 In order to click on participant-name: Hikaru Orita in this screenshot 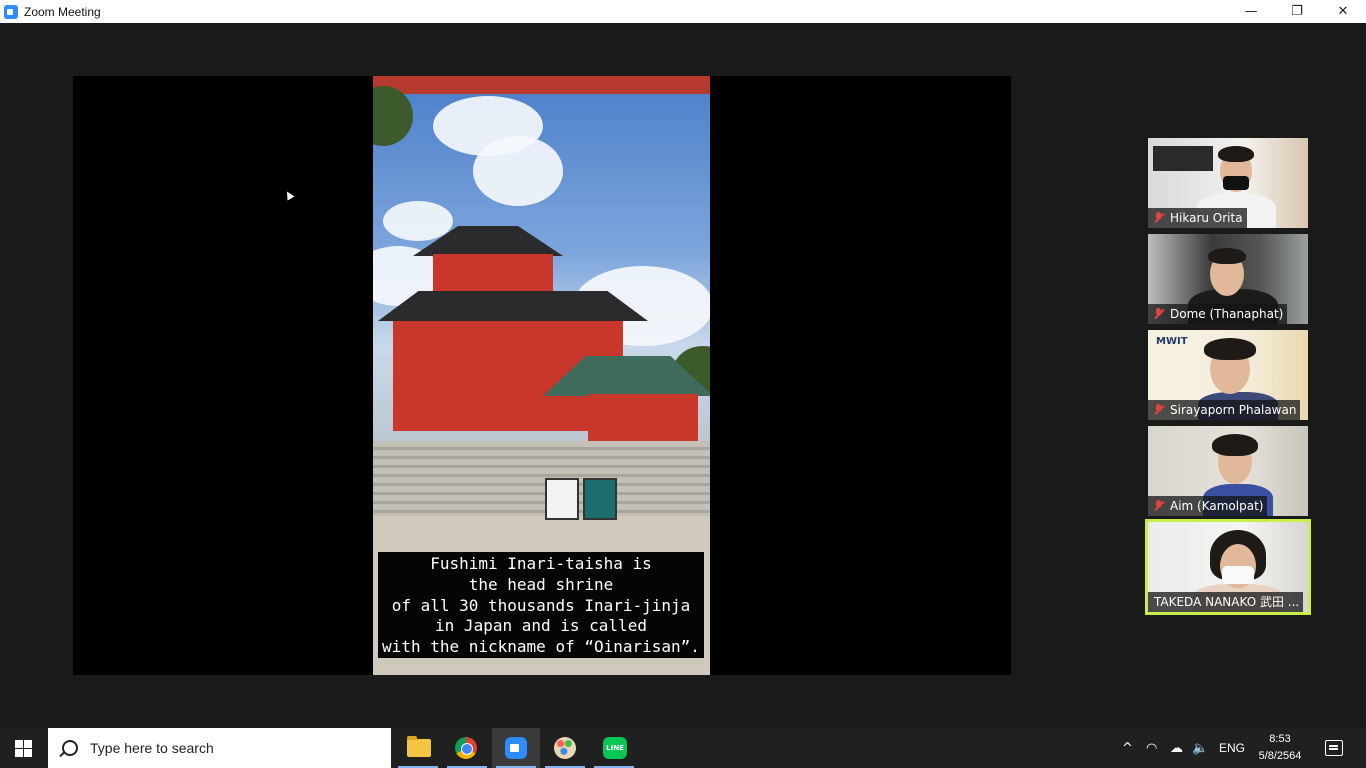, I will do `click(1197, 218)`.